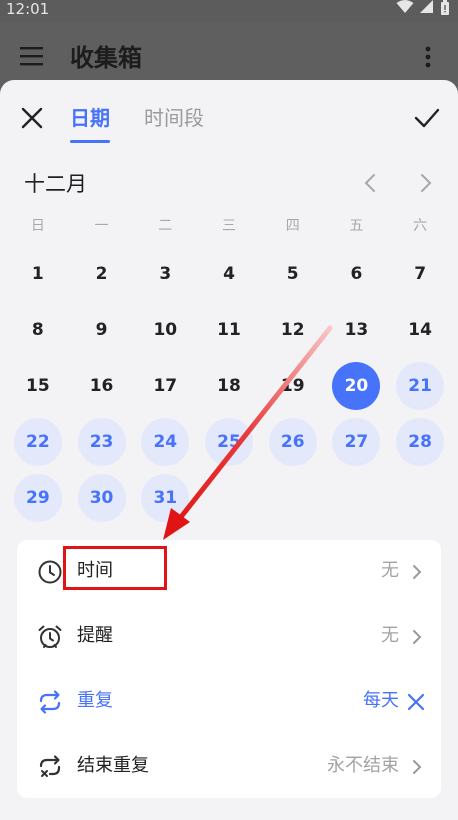  I want to click on weekday-sun: 日, so click(37, 226).